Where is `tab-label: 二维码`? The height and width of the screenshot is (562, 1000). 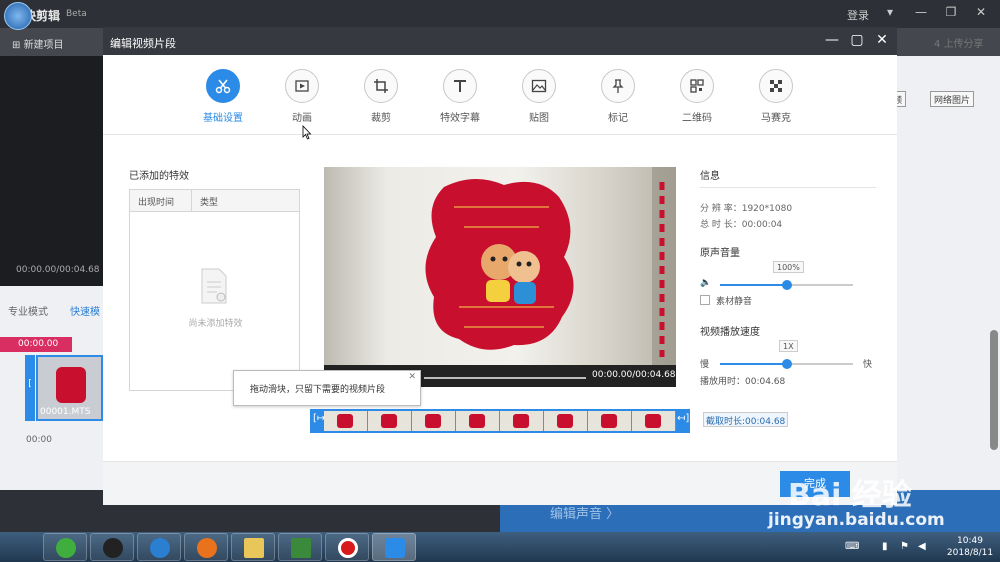
tab-label: 二维码 is located at coordinates (697, 118).